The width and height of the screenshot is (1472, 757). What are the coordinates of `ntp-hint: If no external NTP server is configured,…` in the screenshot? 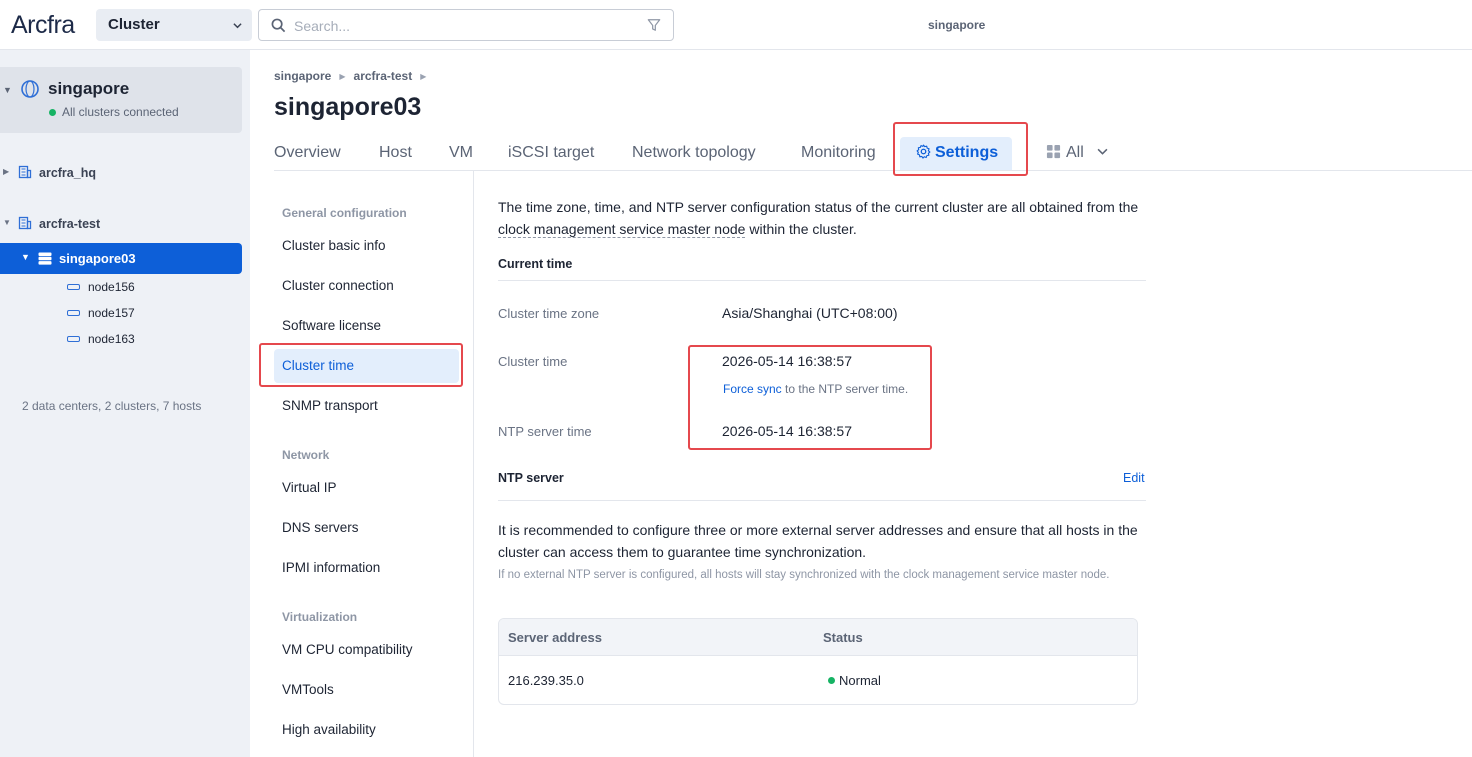 It's located at (804, 575).